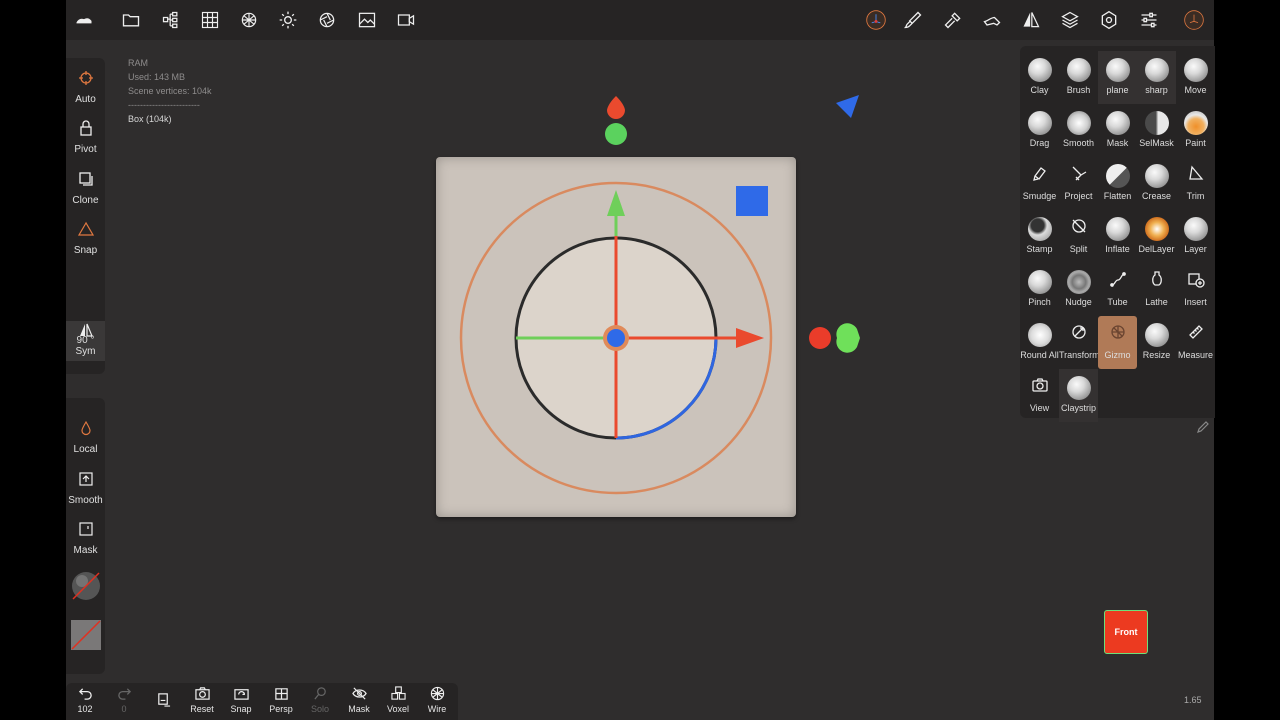  I want to click on tool-split: Split, so click(1078, 236).